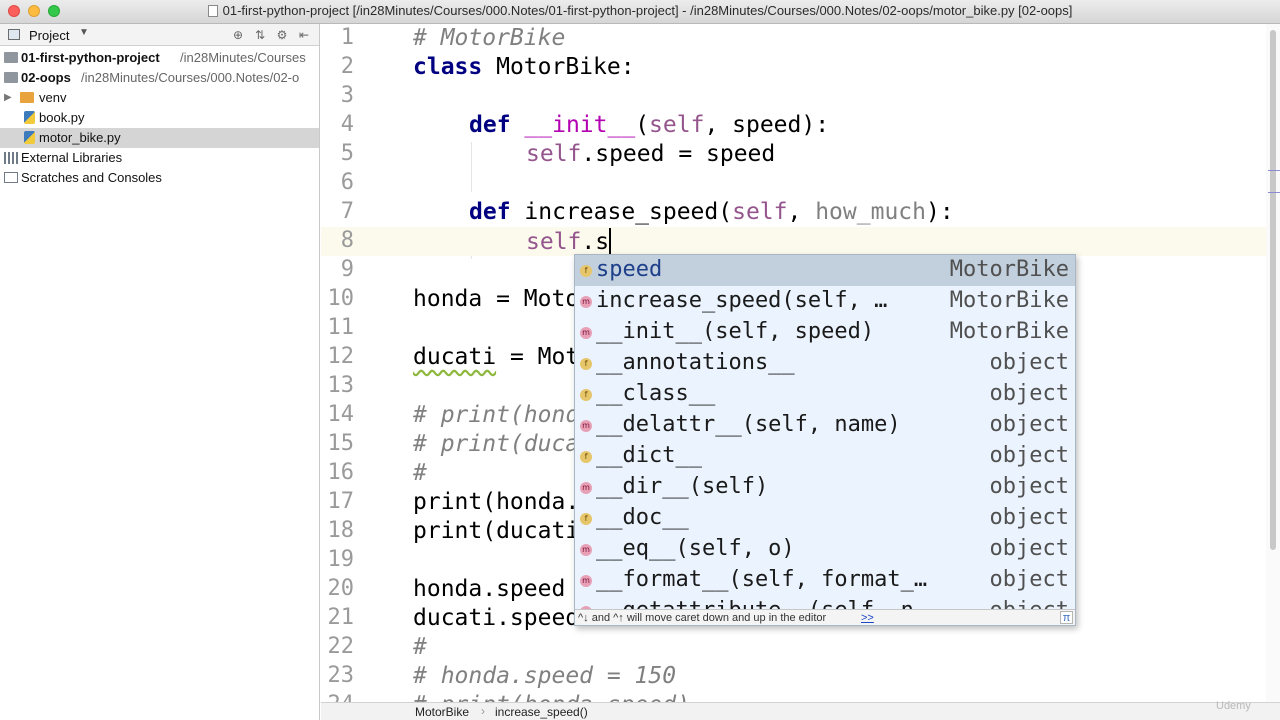  Describe the element at coordinates (341, 385) in the screenshot. I see `line-number: 13` at that location.